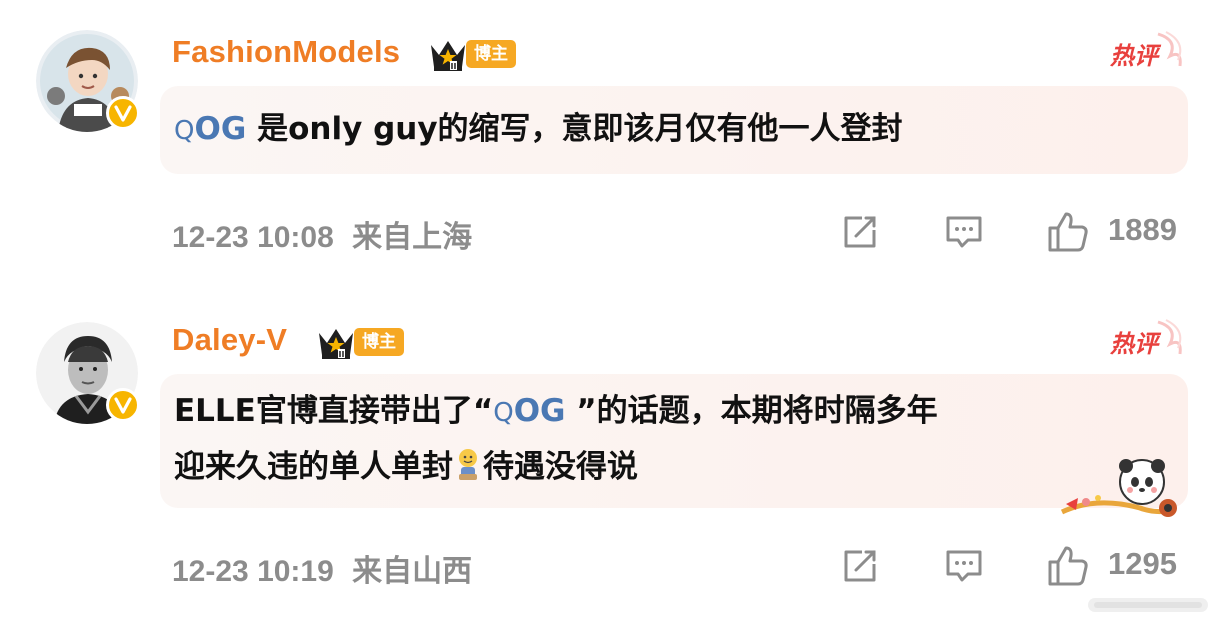 This screenshot has width=1220, height=630. What do you see at coordinates (1142, 563) in the screenshot?
I see `like-count: 1295` at bounding box center [1142, 563].